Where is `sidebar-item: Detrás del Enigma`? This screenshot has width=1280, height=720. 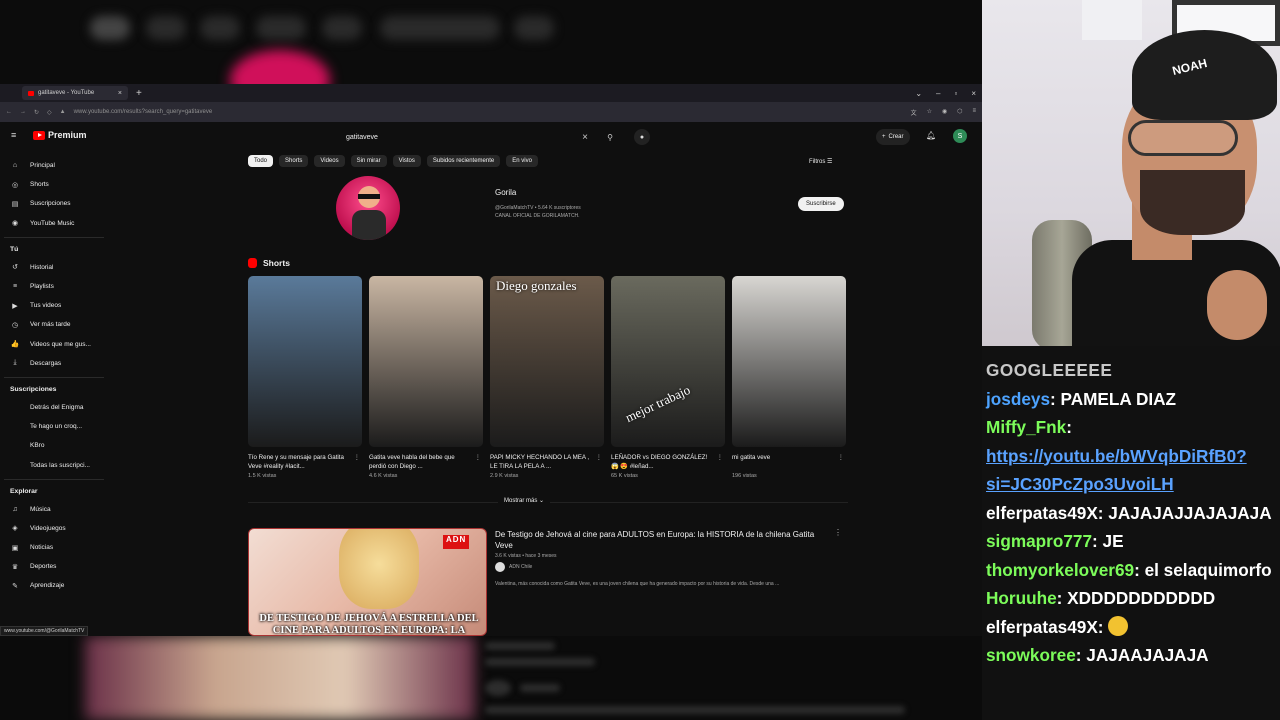 sidebar-item: Detrás del Enigma is located at coordinates (56, 407).